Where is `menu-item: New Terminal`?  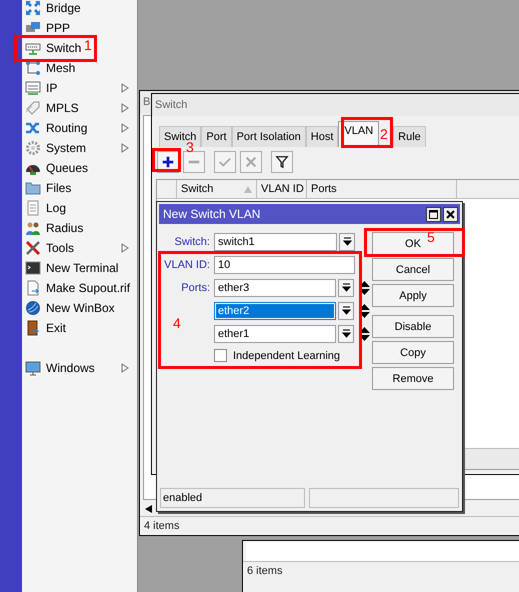
menu-item: New Terminal is located at coordinates (71, 268).